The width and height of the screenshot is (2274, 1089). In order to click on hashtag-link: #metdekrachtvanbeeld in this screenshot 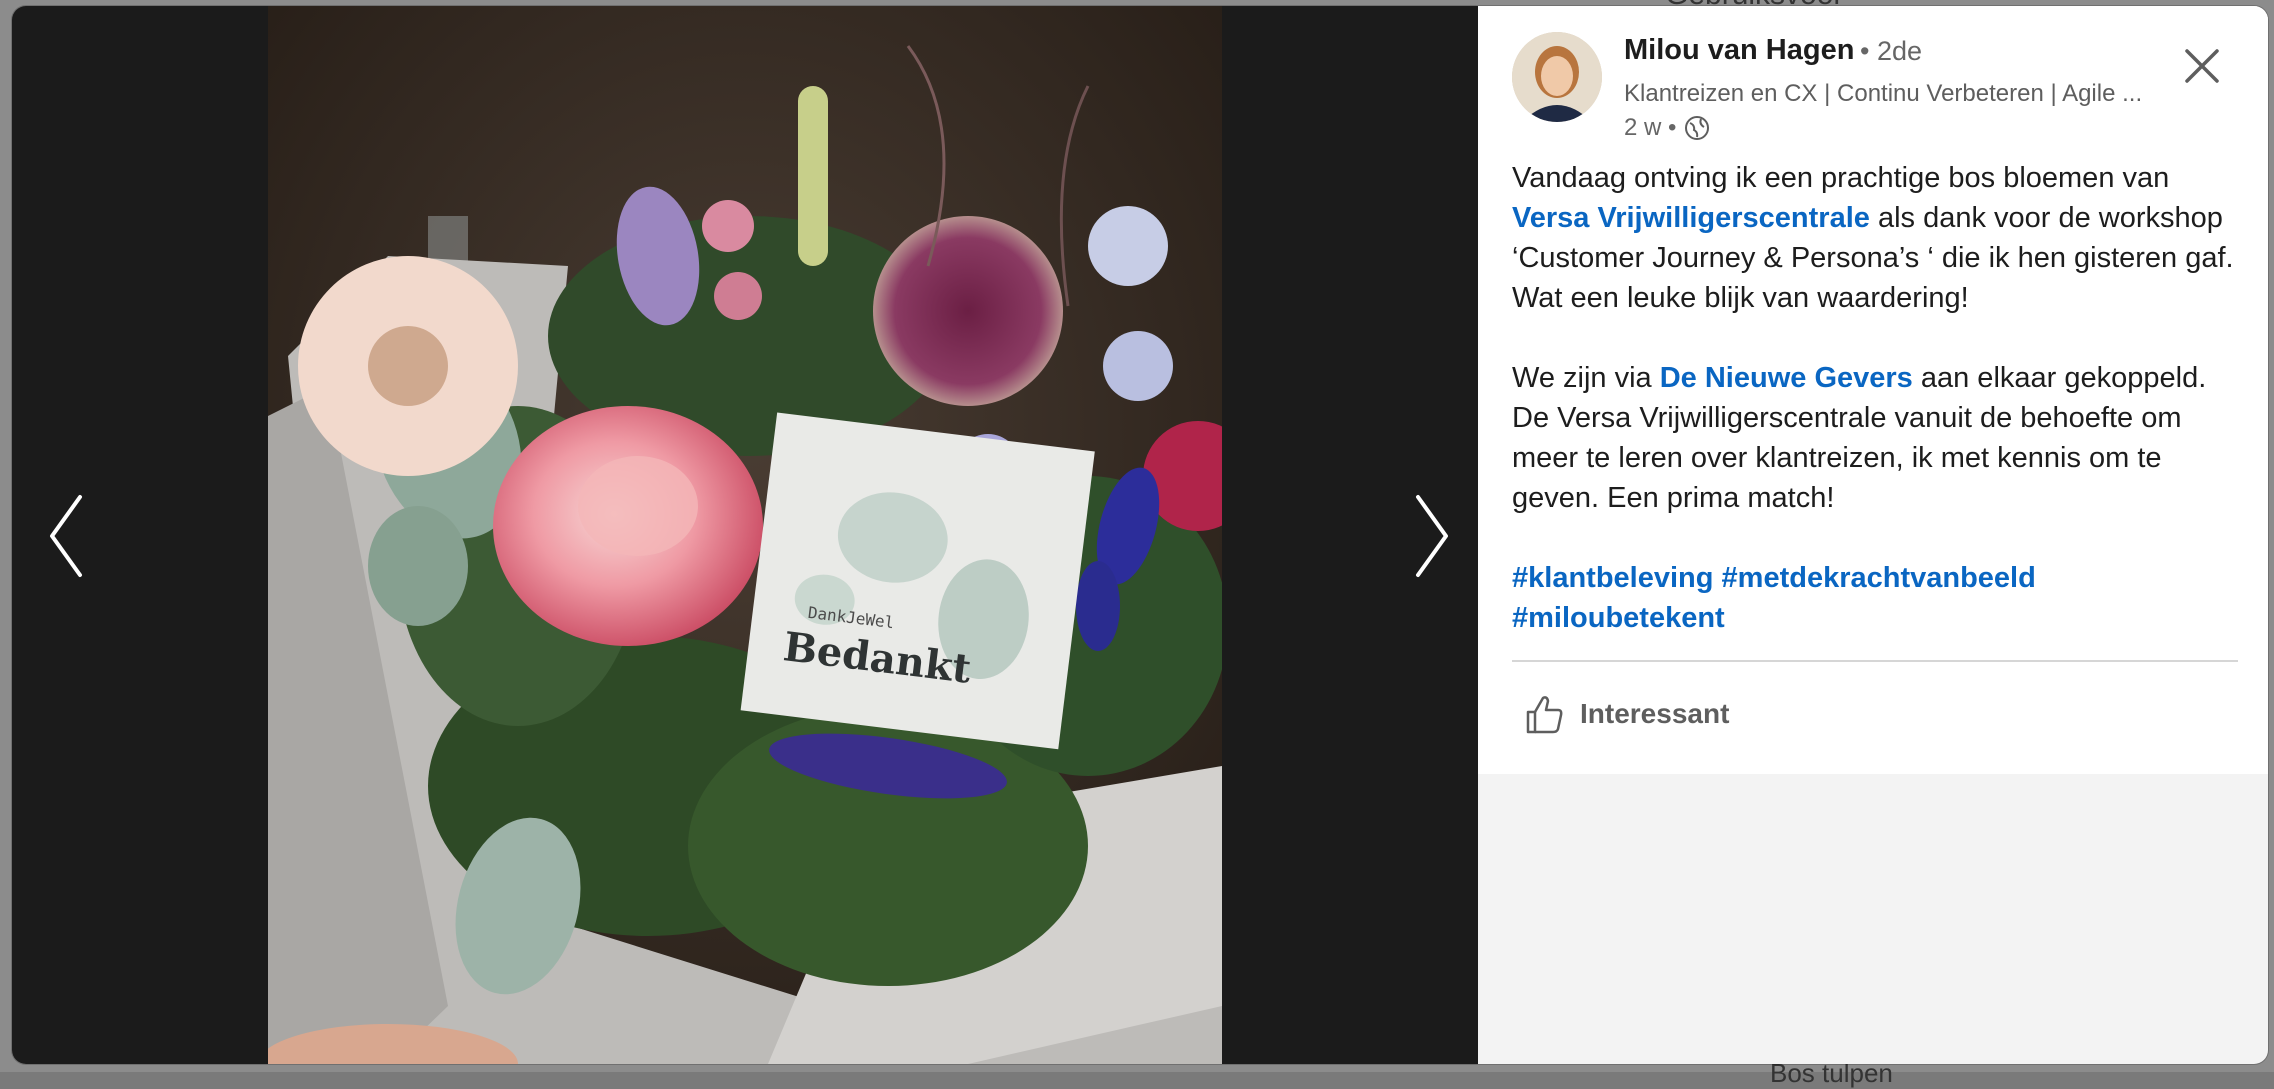, I will do `click(1879, 578)`.